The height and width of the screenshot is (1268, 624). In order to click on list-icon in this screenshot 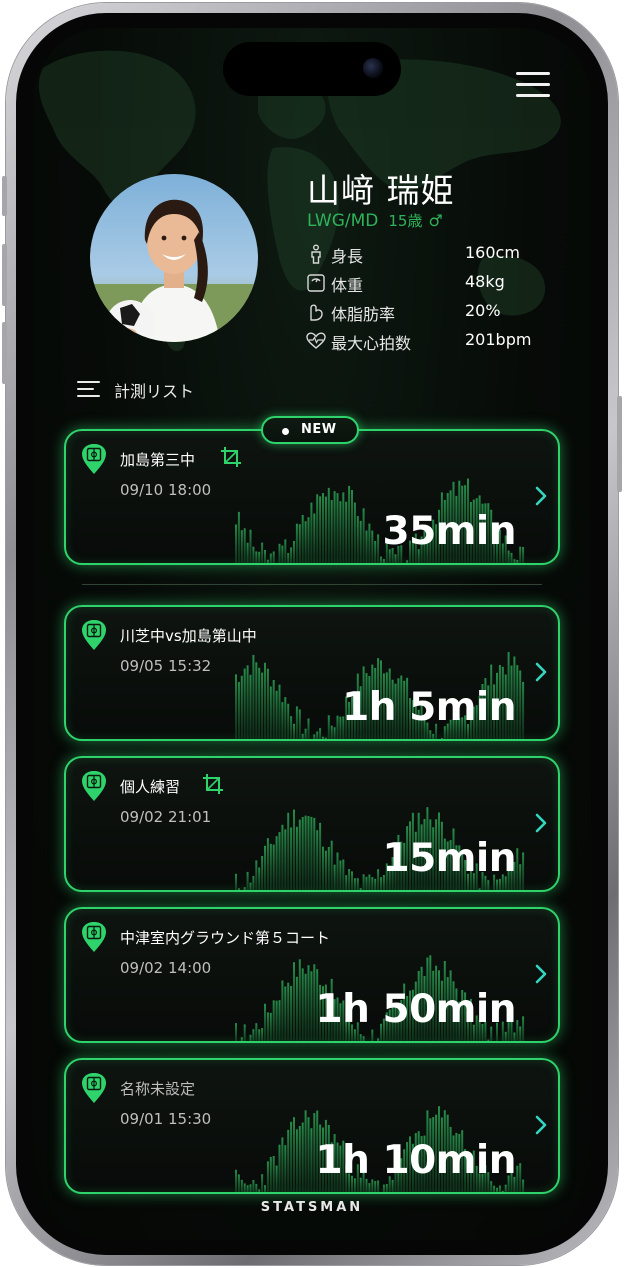, I will do `click(88, 389)`.